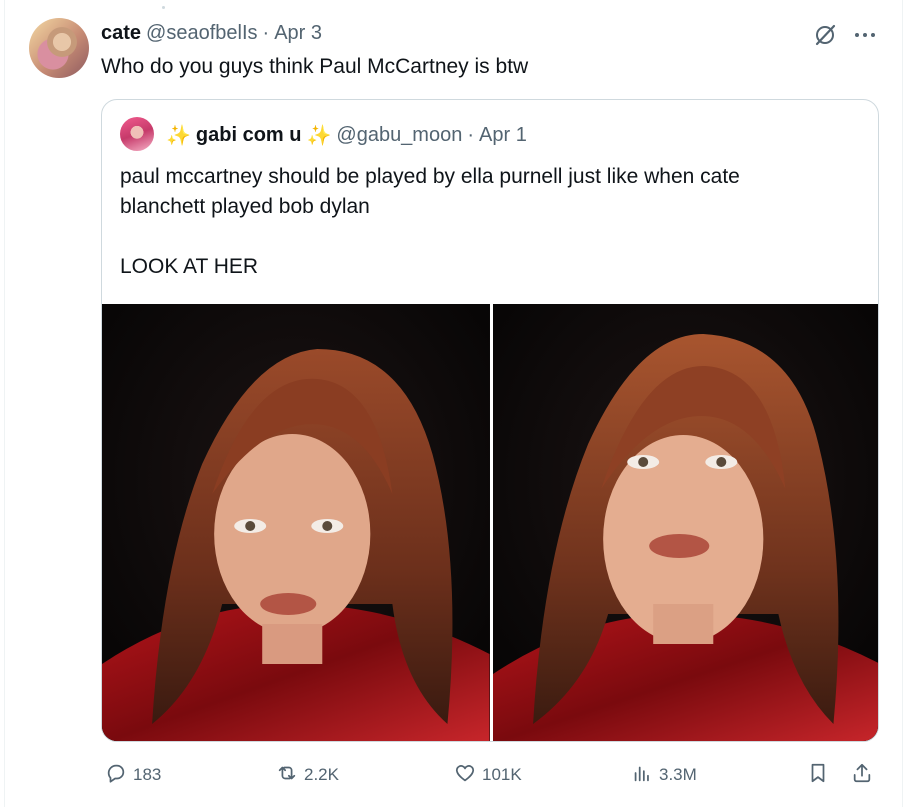 The height and width of the screenshot is (807, 905). I want to click on like-count: 101K, so click(502, 774).